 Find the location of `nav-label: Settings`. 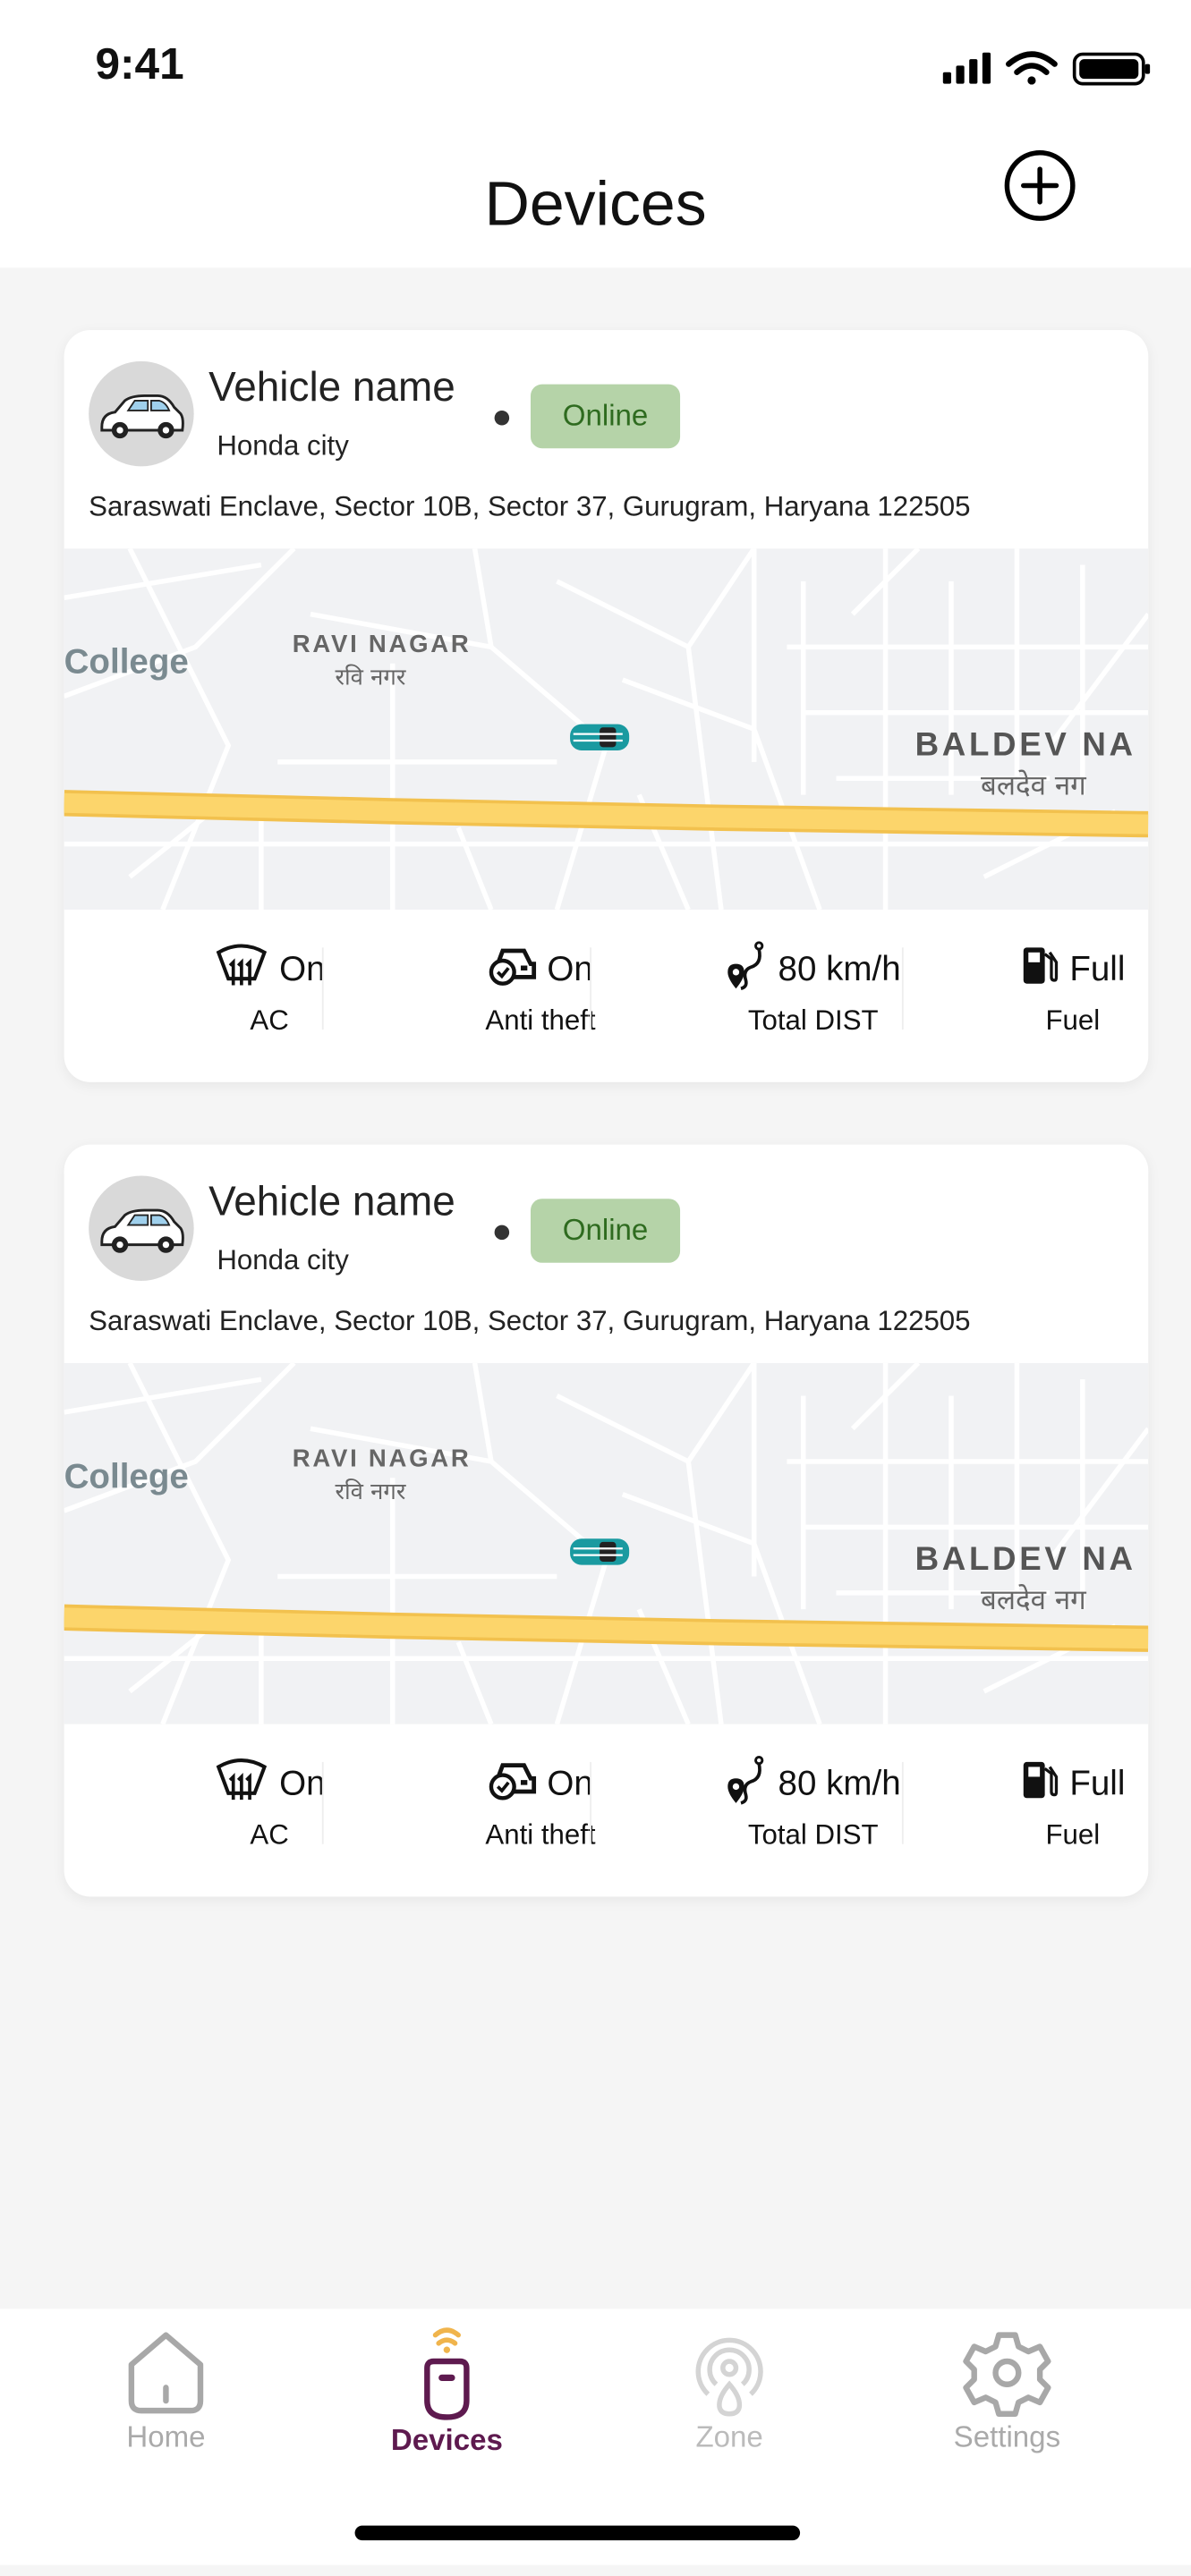

nav-label: Settings is located at coordinates (1007, 2436).